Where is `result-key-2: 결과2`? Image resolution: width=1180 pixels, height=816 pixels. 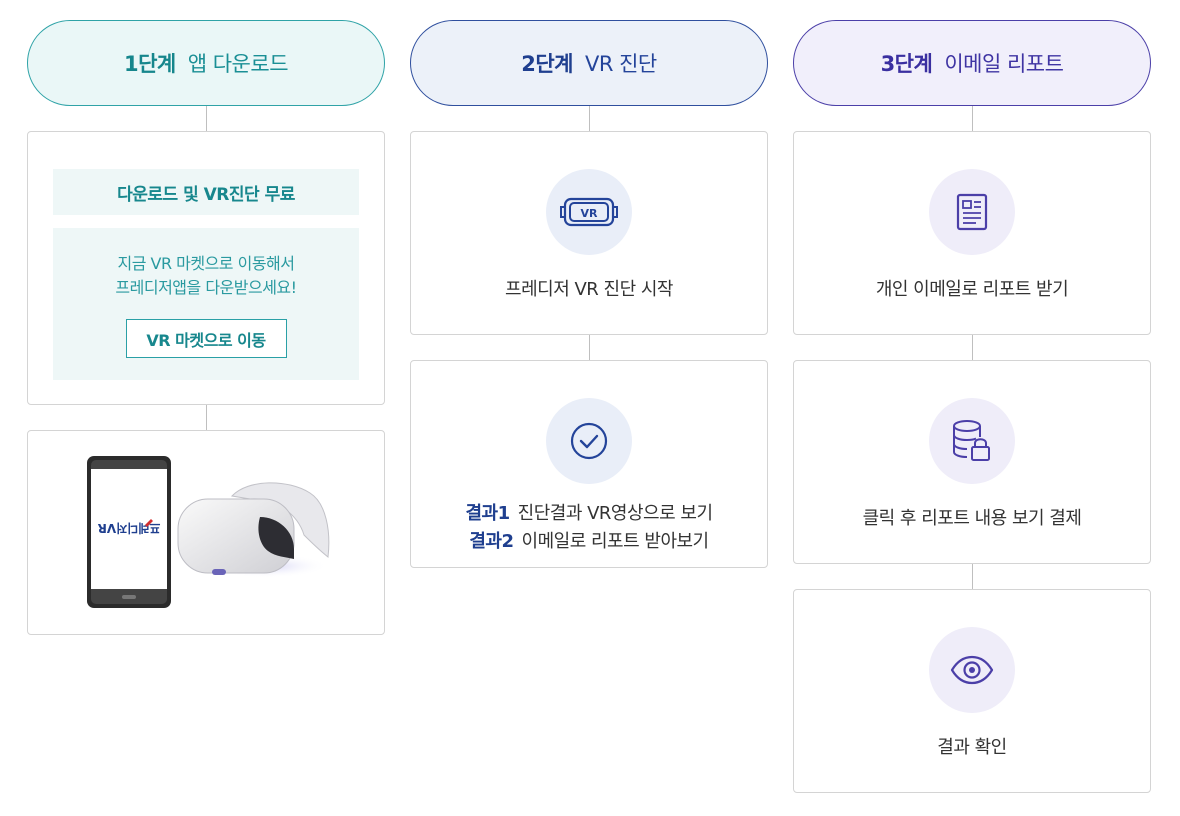 result-key-2: 결과2 is located at coordinates (491, 541).